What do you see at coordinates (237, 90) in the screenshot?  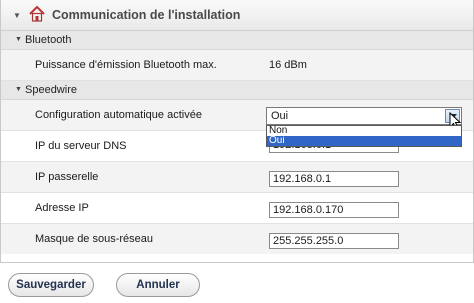 I see `section-speedwire: ▼ Speedwire` at bounding box center [237, 90].